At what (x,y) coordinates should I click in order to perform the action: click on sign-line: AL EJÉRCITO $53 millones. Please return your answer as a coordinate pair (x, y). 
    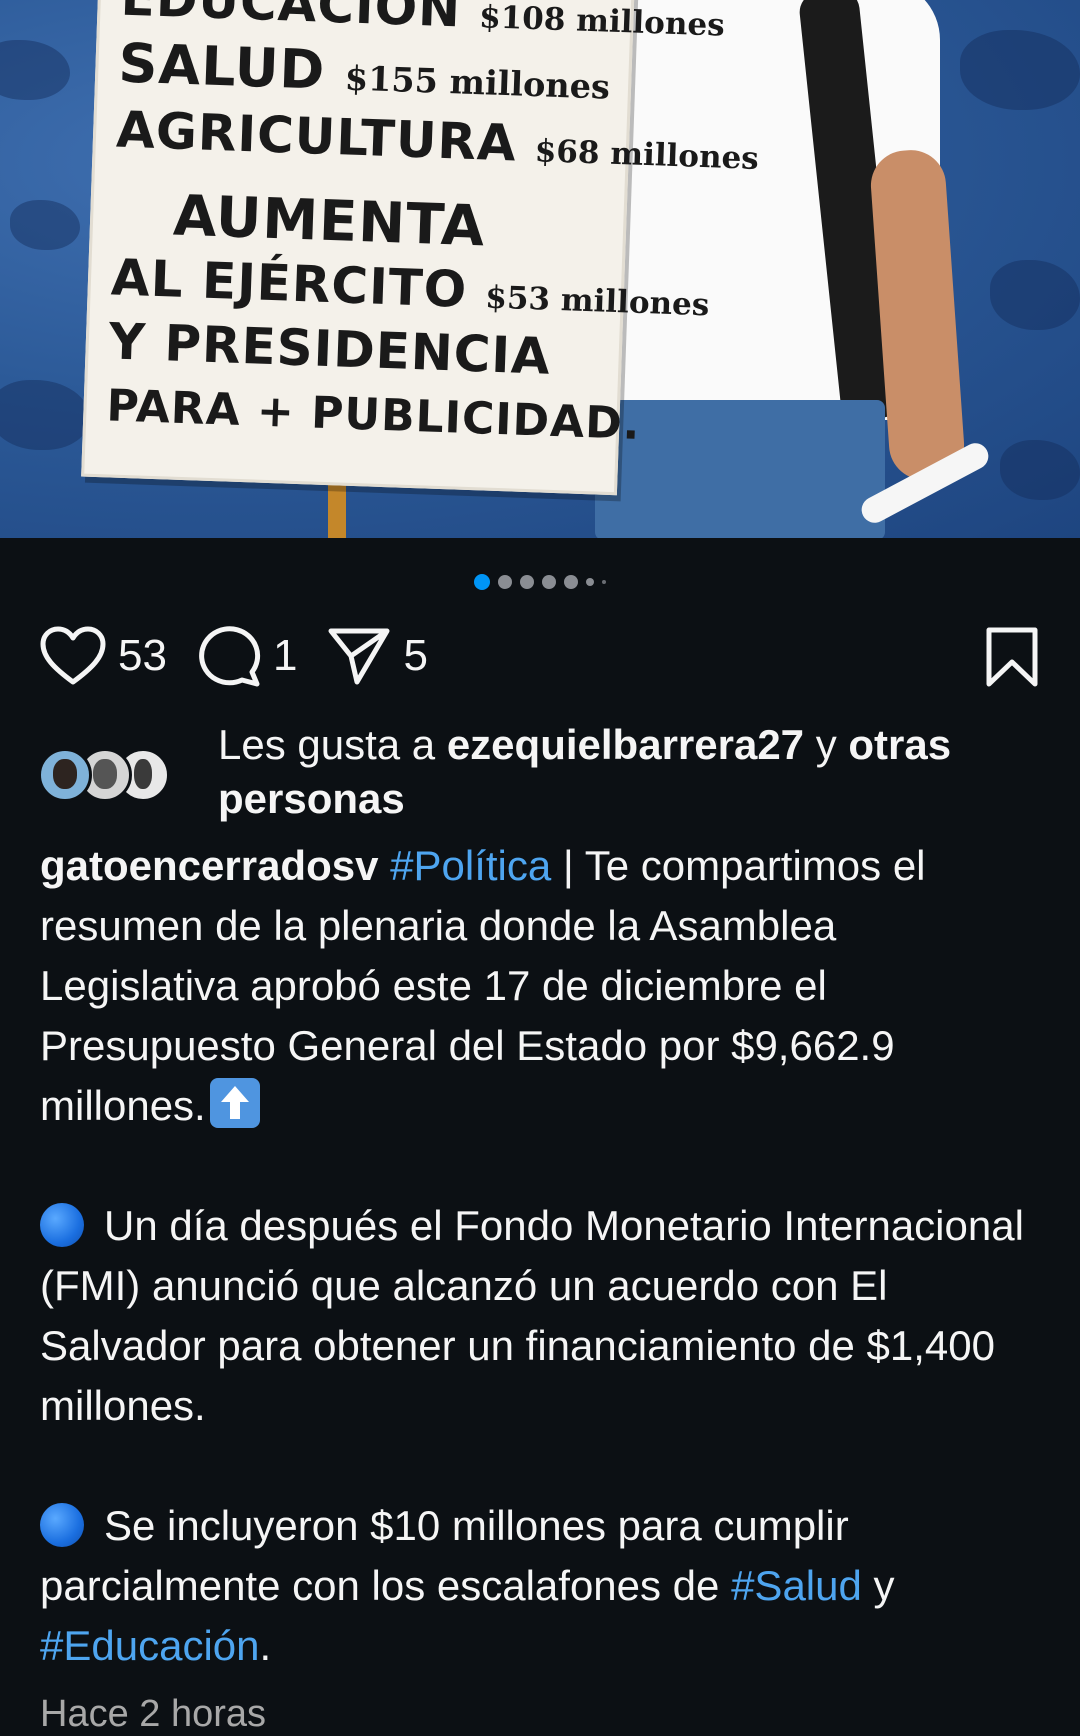
    Looking at the image, I should click on (410, 286).